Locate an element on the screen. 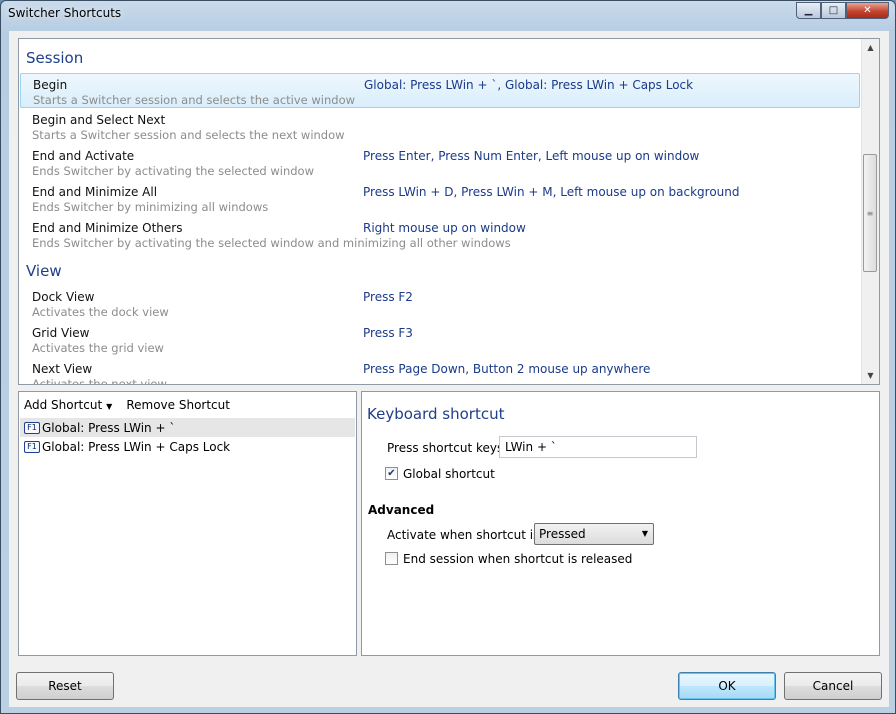 Image resolution: width=896 pixels, height=714 pixels. shortcut-item-label: Global: Press LWin + Caps Lock is located at coordinates (136, 446).